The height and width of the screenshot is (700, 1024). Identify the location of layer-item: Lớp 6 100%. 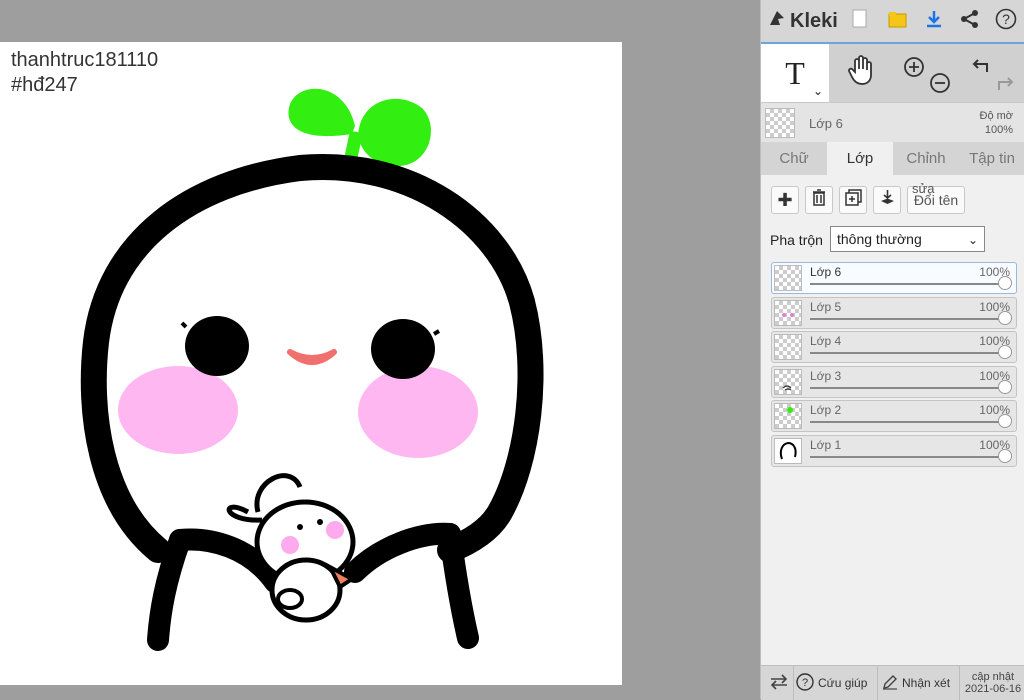
(894, 278).